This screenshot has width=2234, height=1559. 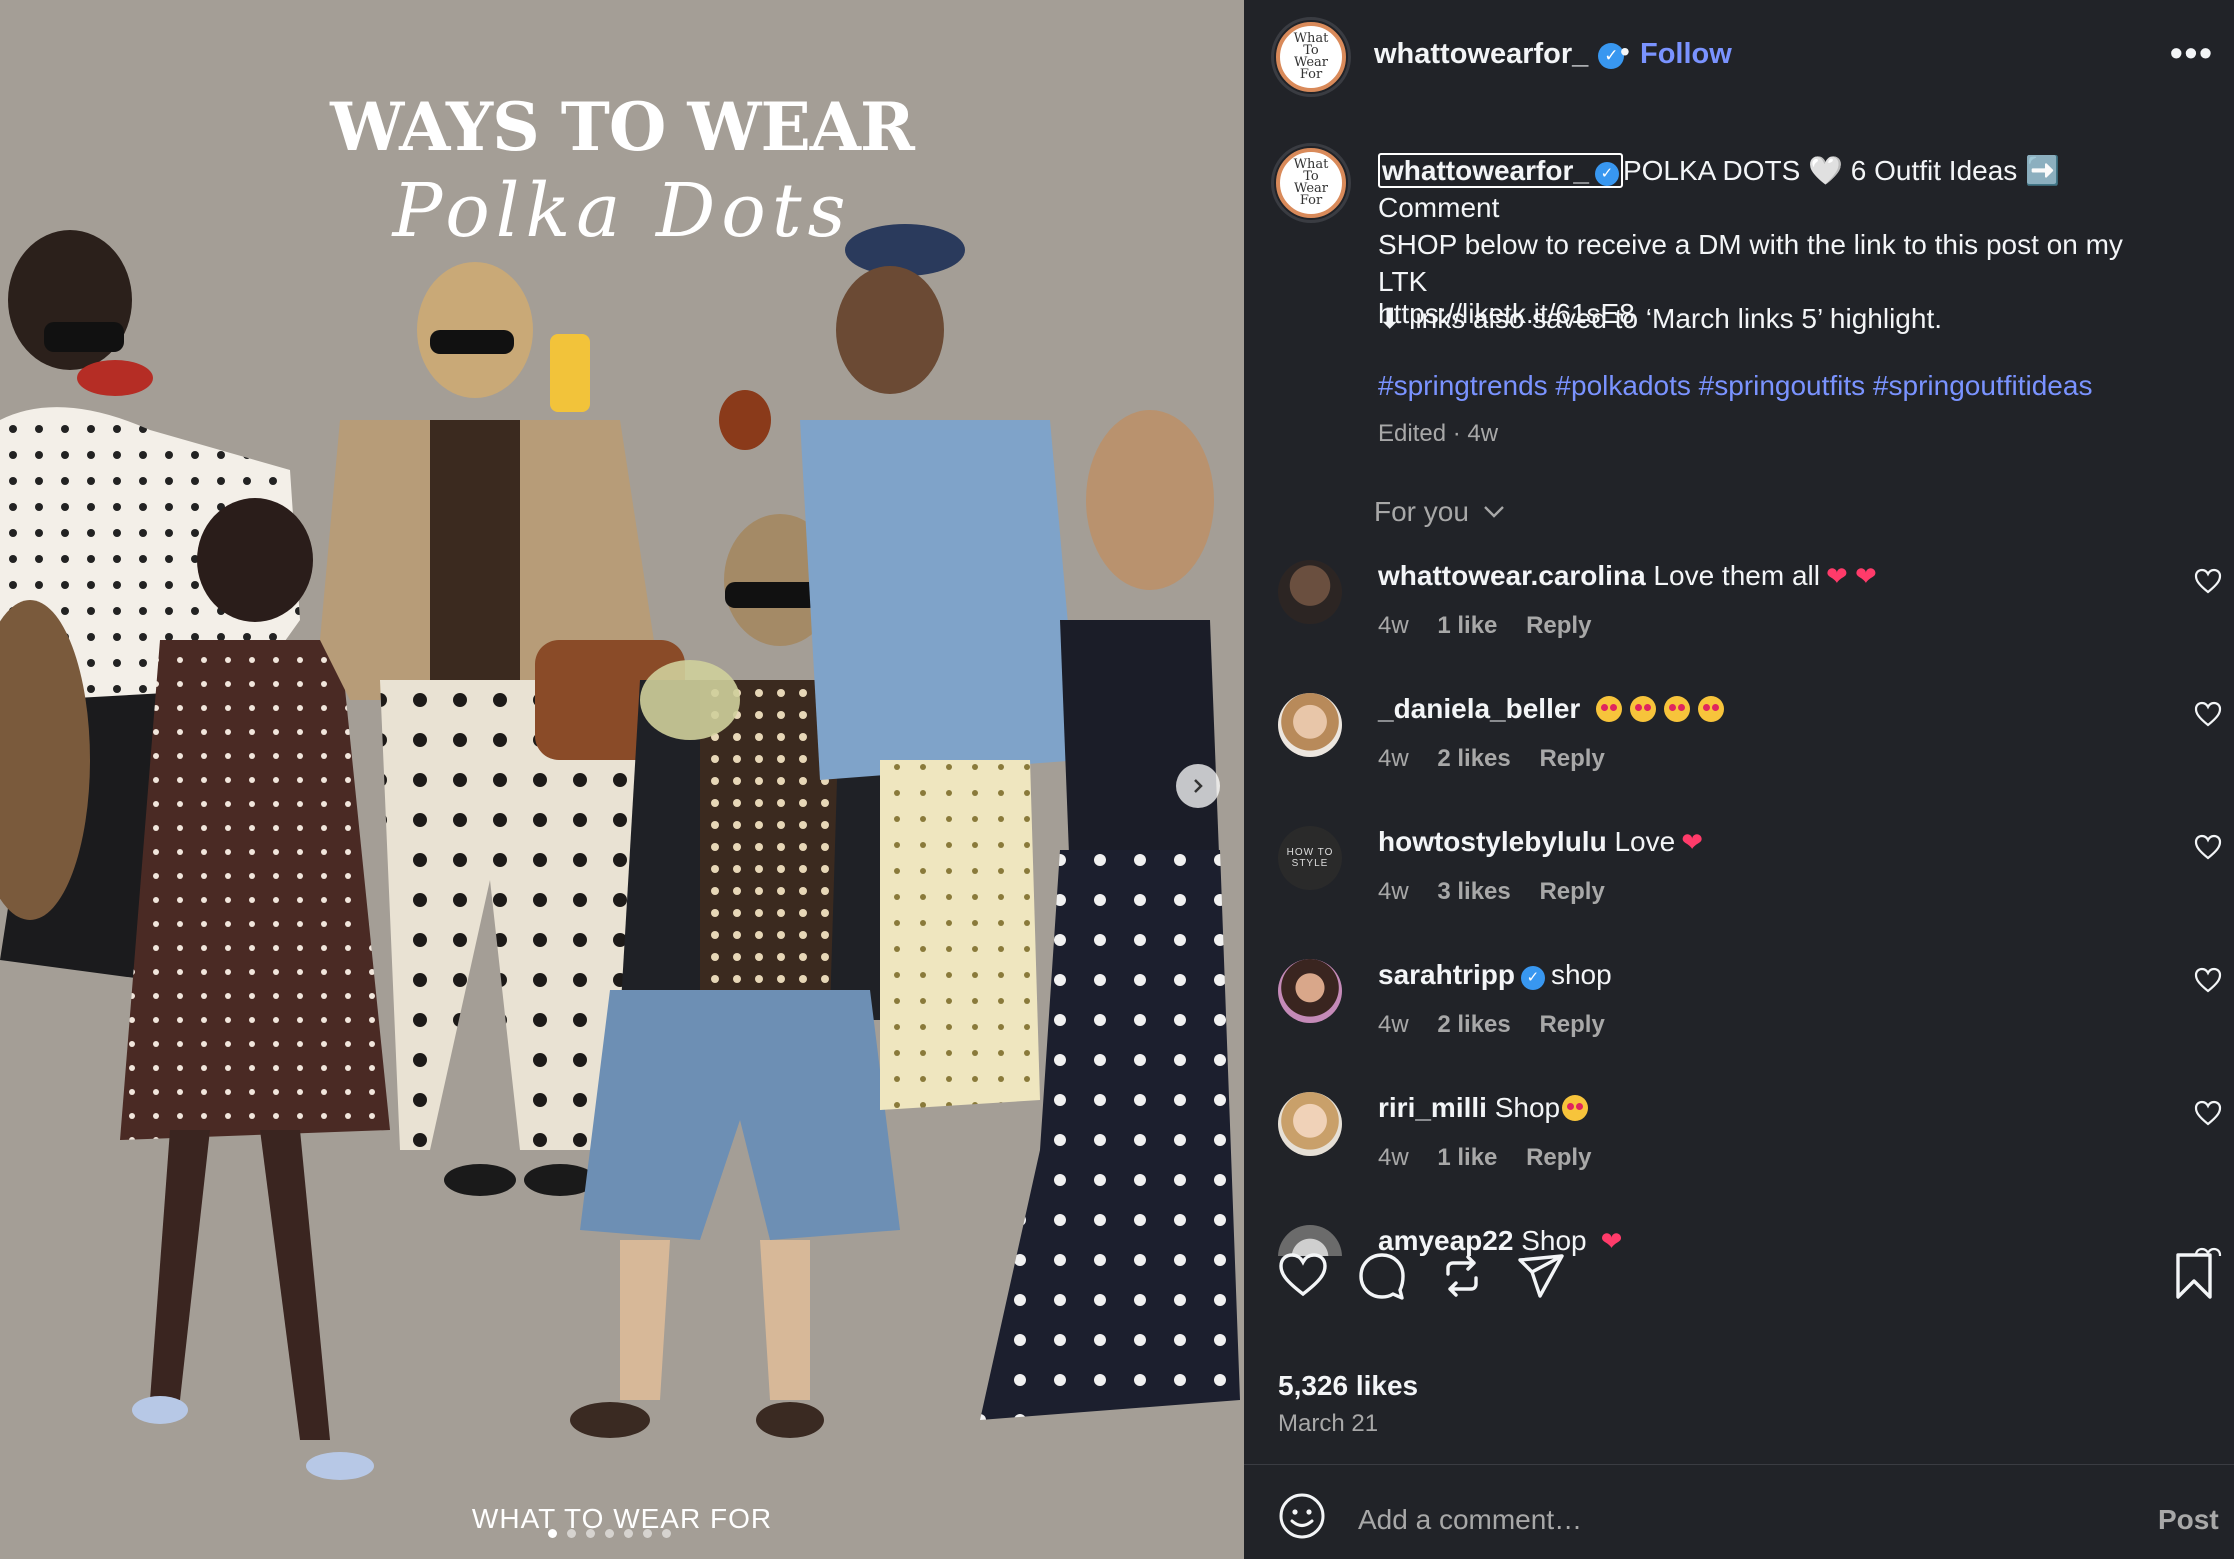 I want to click on caption-avatar: What To Wear For, so click(x=1311, y=183).